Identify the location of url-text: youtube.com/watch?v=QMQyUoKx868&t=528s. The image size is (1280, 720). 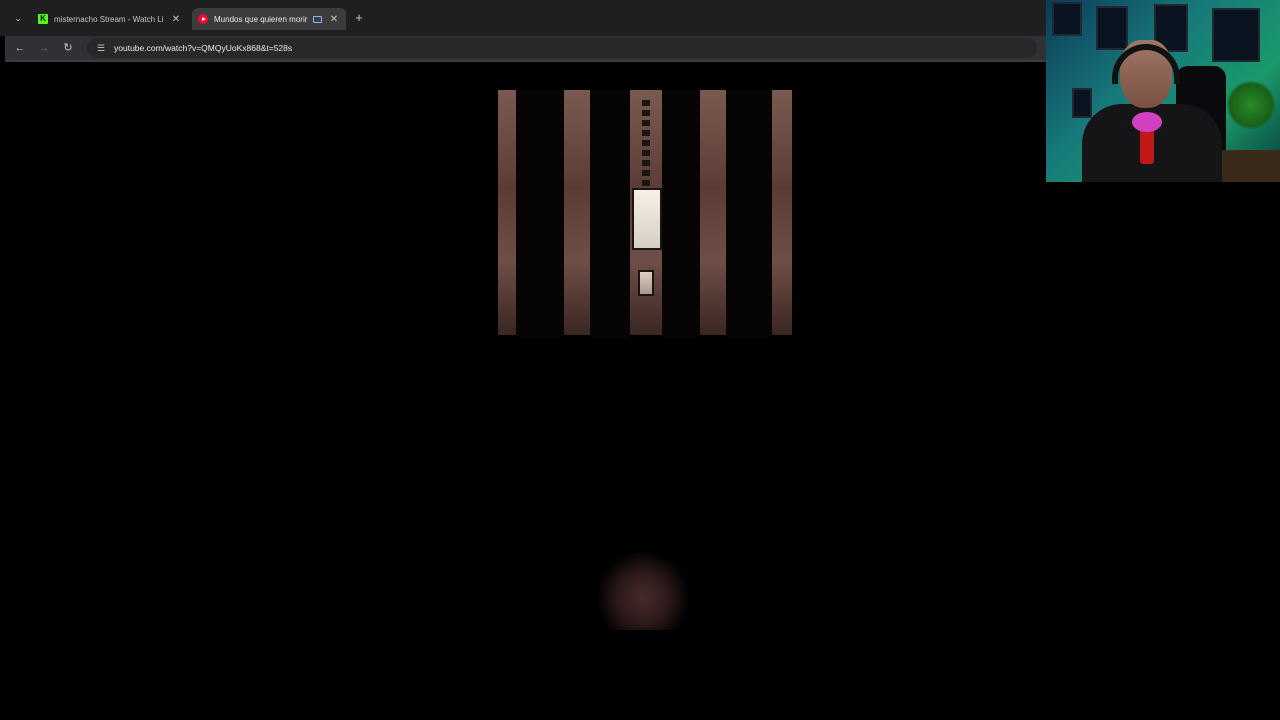
(203, 48).